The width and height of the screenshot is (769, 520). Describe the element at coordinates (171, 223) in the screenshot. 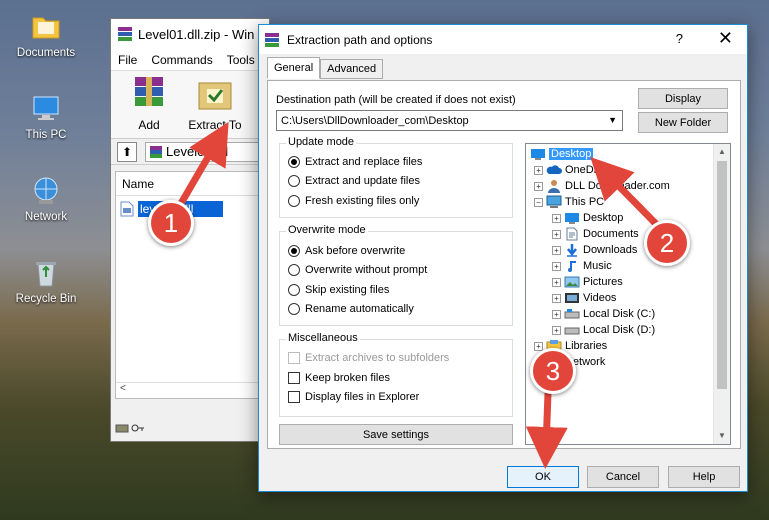

I see `callout-1: 1` at that location.